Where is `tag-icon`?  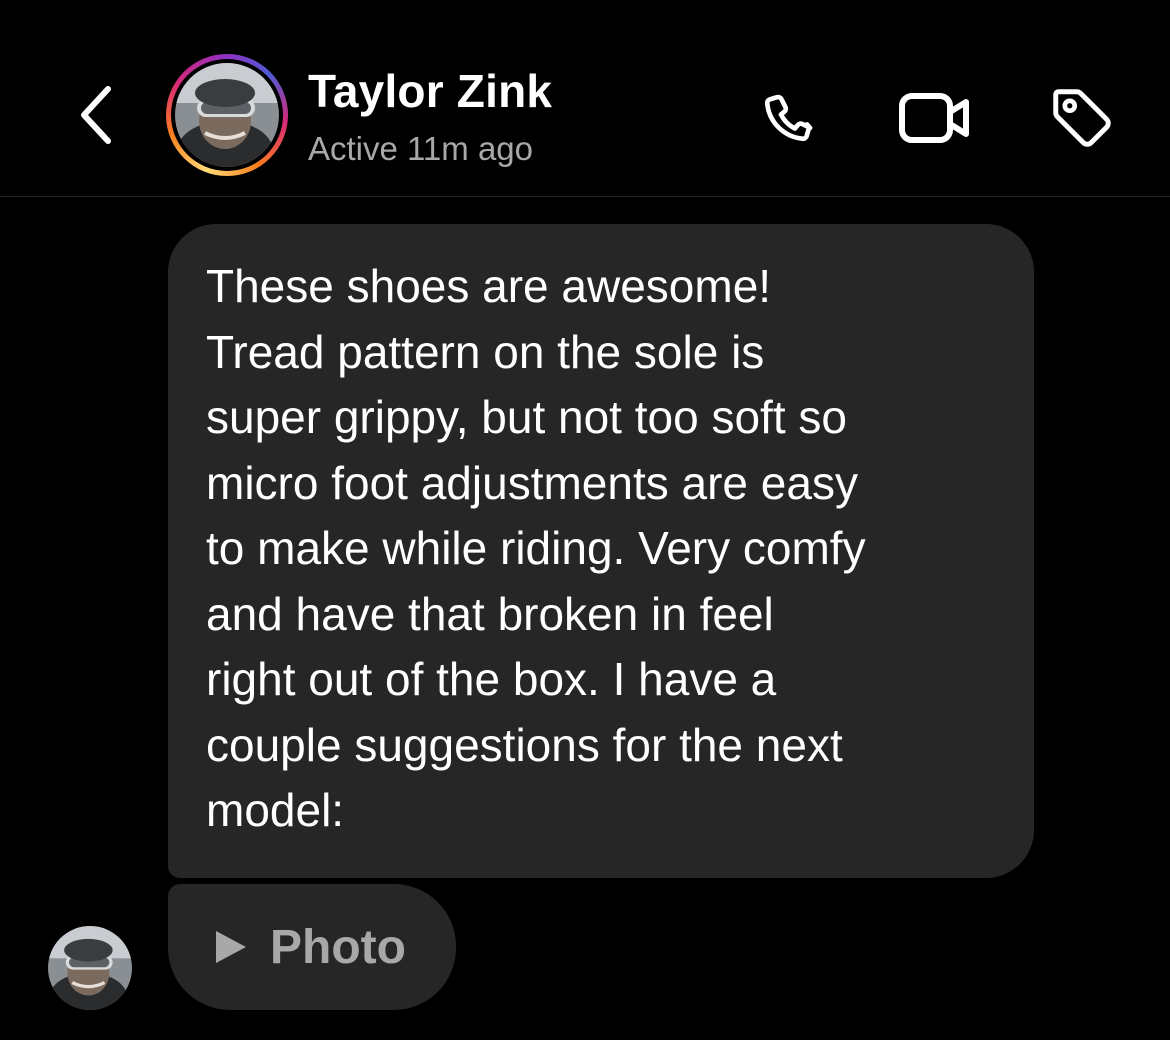
tag-icon is located at coordinates (1082, 118).